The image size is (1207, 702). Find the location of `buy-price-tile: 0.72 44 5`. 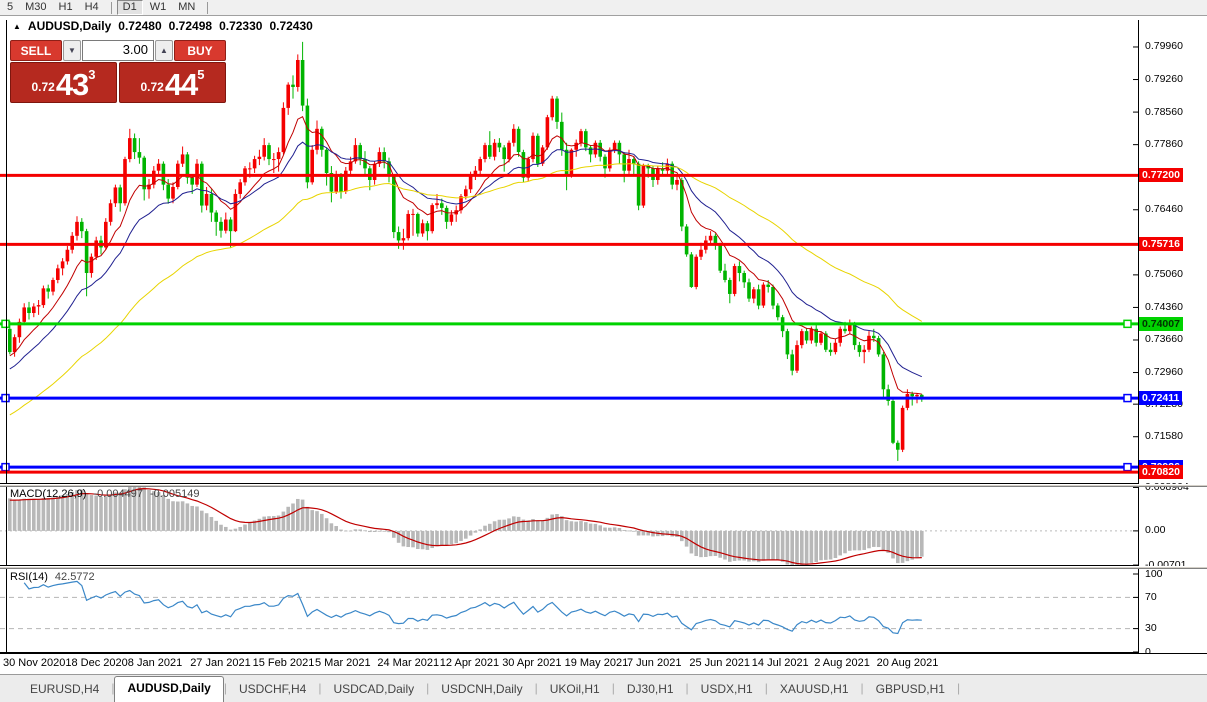

buy-price-tile: 0.72 44 5 is located at coordinates (172, 82).